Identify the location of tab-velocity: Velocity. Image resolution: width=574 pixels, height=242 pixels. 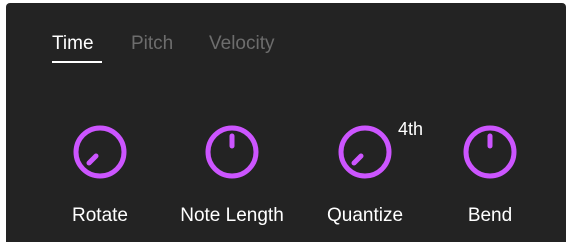
(241, 44).